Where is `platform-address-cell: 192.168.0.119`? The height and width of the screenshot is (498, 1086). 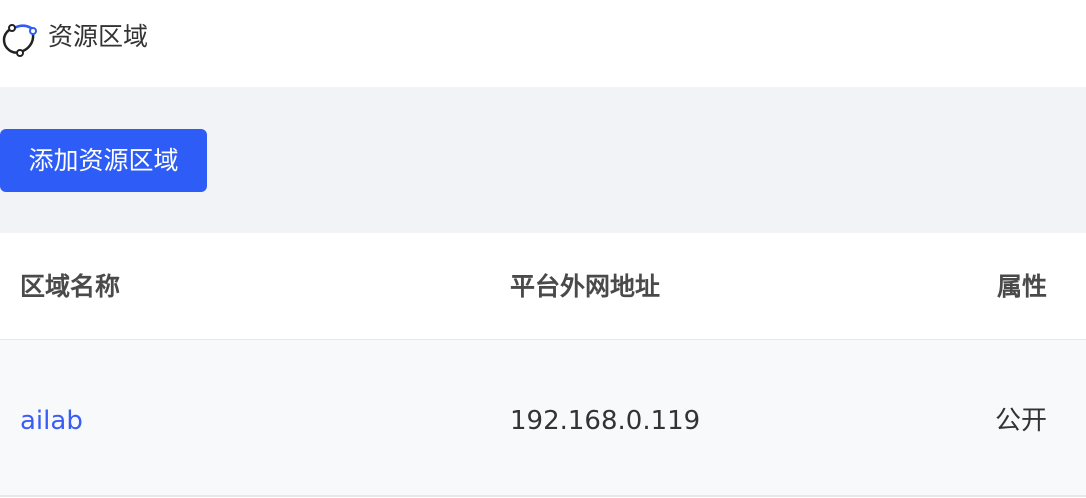 platform-address-cell: 192.168.0.119 is located at coordinates (605, 421).